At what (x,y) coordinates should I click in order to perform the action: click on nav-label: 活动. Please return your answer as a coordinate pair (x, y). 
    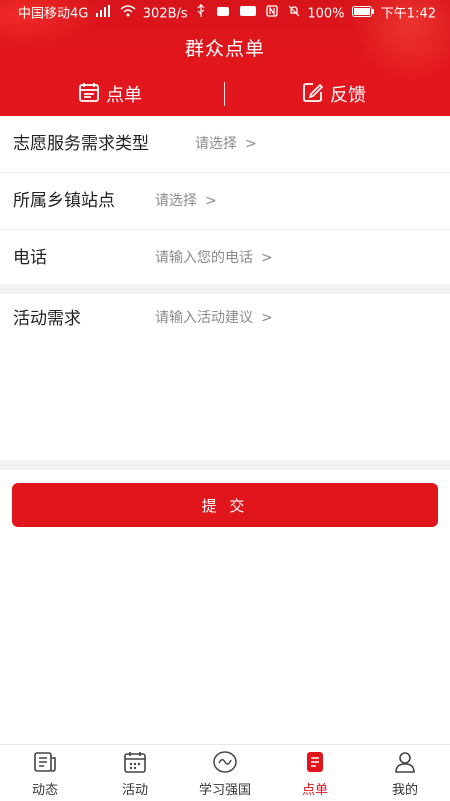
    Looking at the image, I should click on (134, 790).